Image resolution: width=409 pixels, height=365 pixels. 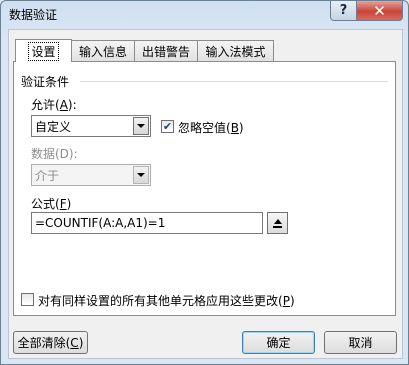 I want to click on tab-error-alert-label: 出错警告, so click(x=165, y=51).